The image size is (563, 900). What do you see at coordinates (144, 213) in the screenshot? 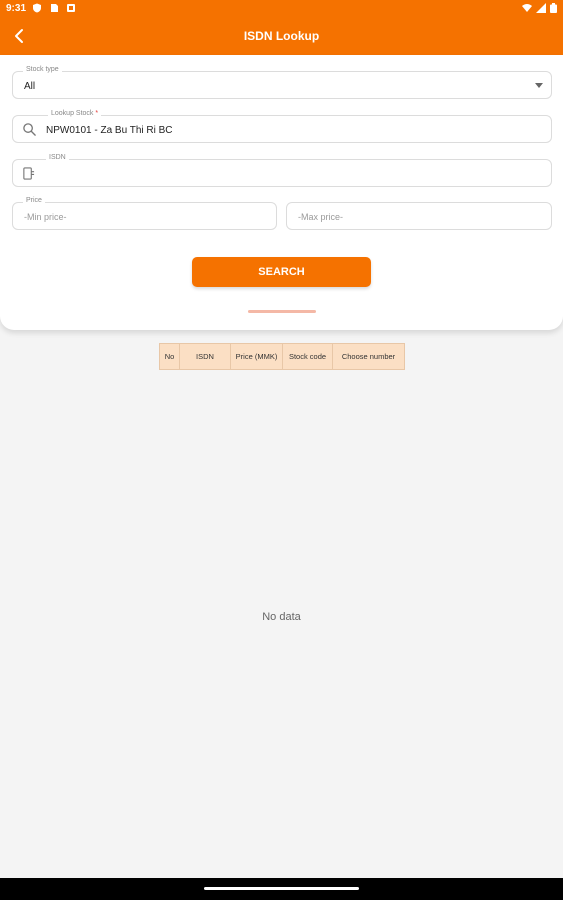
I see `min-price-input: Price -Min price-` at bounding box center [144, 213].